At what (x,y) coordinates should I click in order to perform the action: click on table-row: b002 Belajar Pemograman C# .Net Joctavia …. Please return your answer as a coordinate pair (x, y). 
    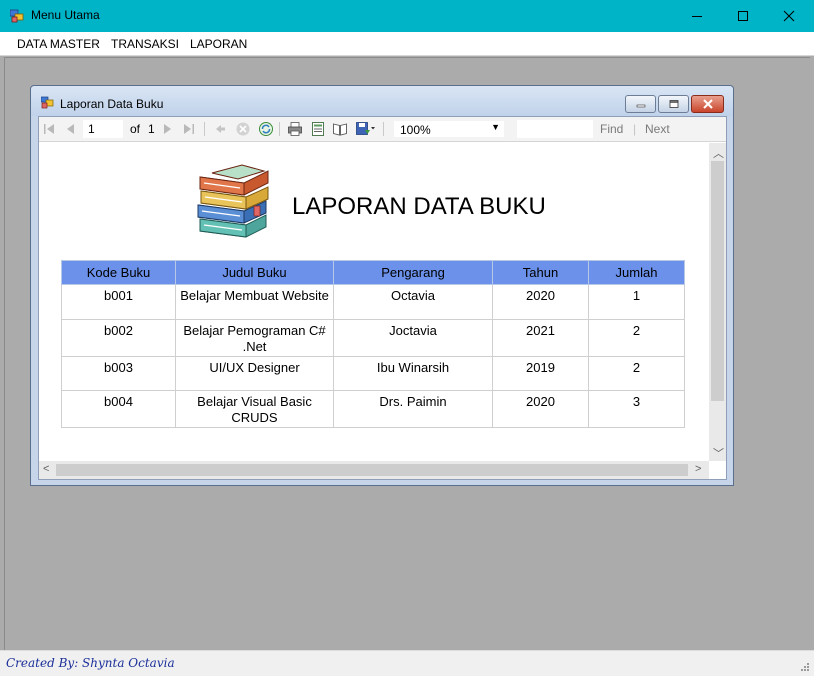
    Looking at the image, I should click on (373, 338).